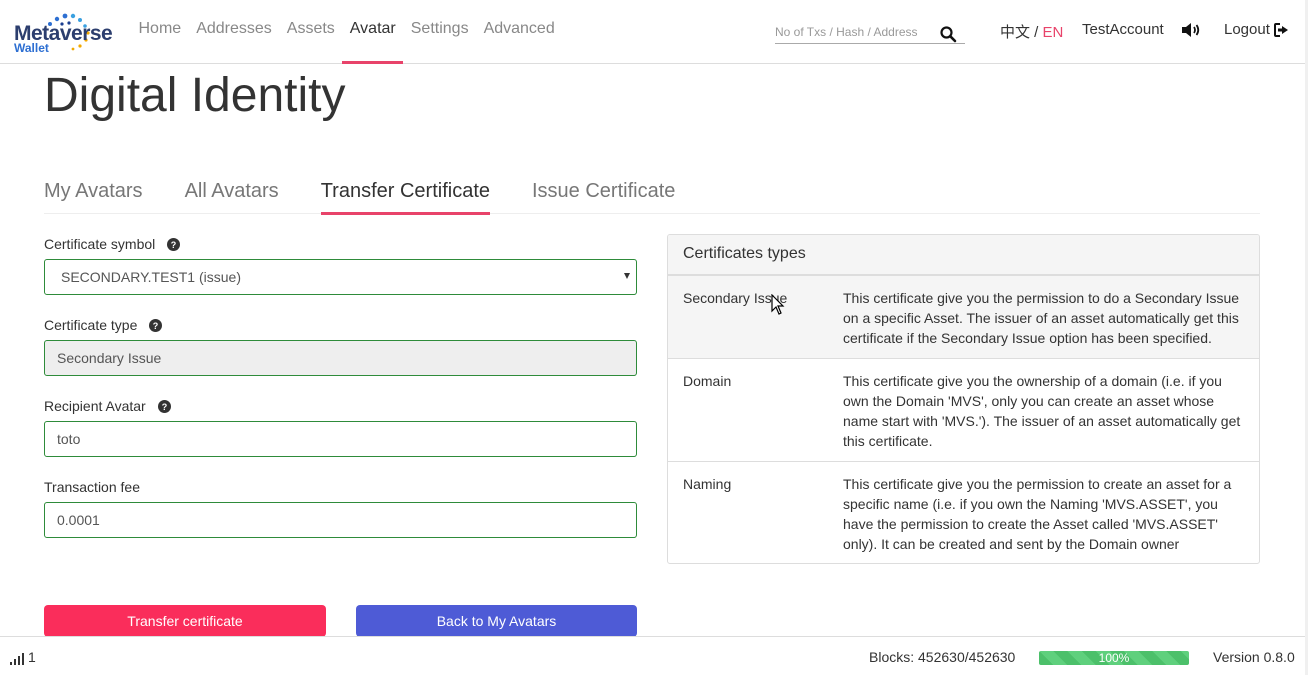 The image size is (1308, 675). Describe the element at coordinates (707, 484) in the screenshot. I see `cert-name: Naming` at that location.